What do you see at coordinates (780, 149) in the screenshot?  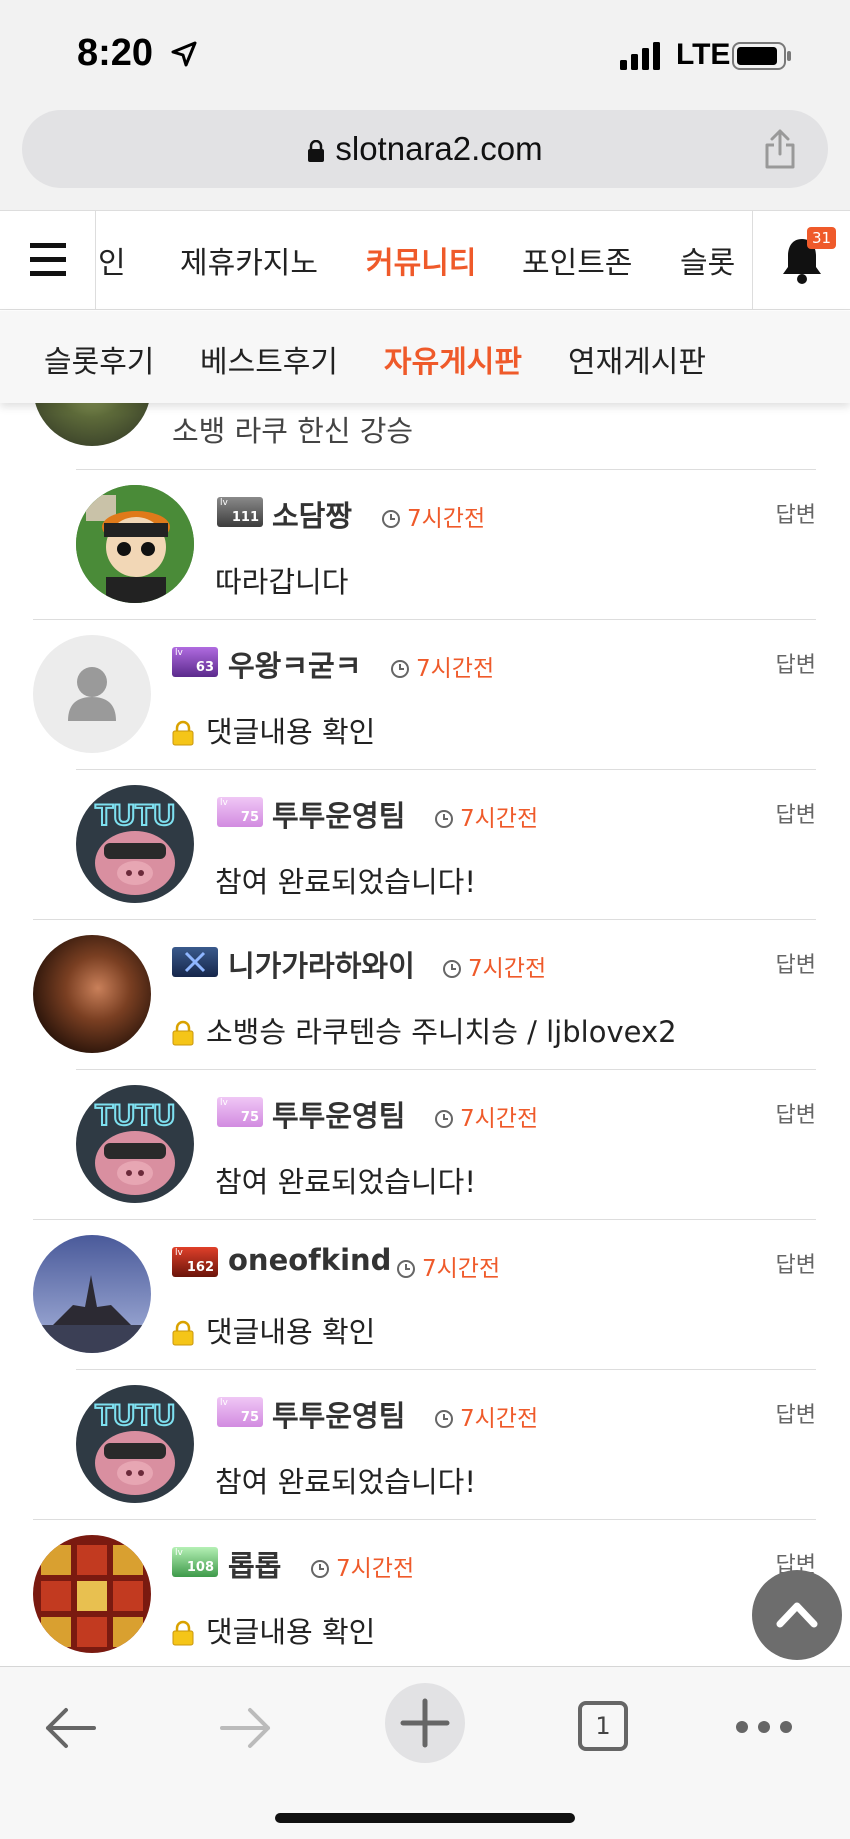 I see `share-icon` at bounding box center [780, 149].